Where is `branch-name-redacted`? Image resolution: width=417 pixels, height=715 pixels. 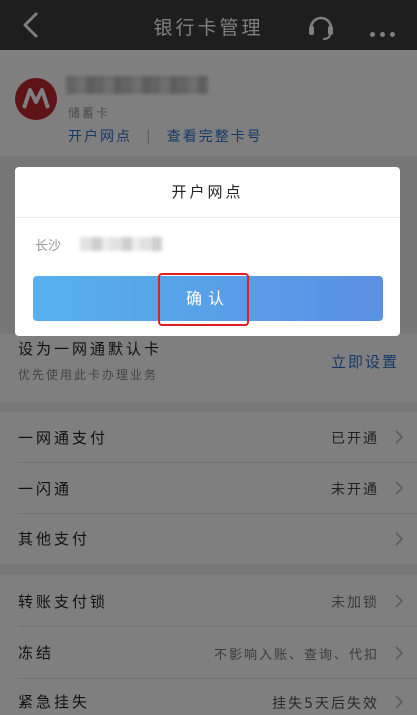 branch-name-redacted is located at coordinates (121, 244).